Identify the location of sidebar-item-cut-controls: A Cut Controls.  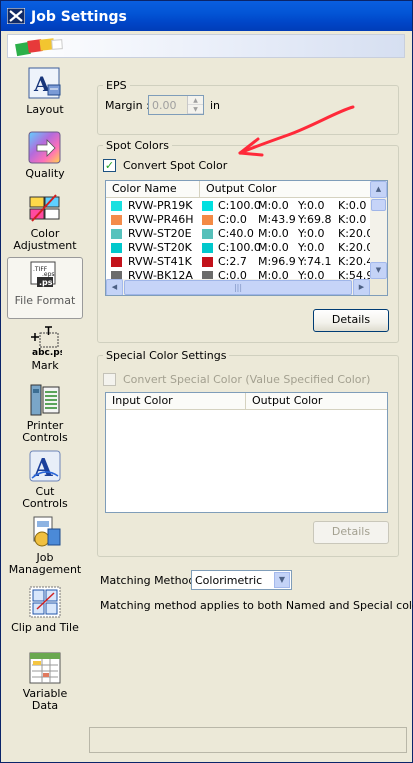
(45, 479).